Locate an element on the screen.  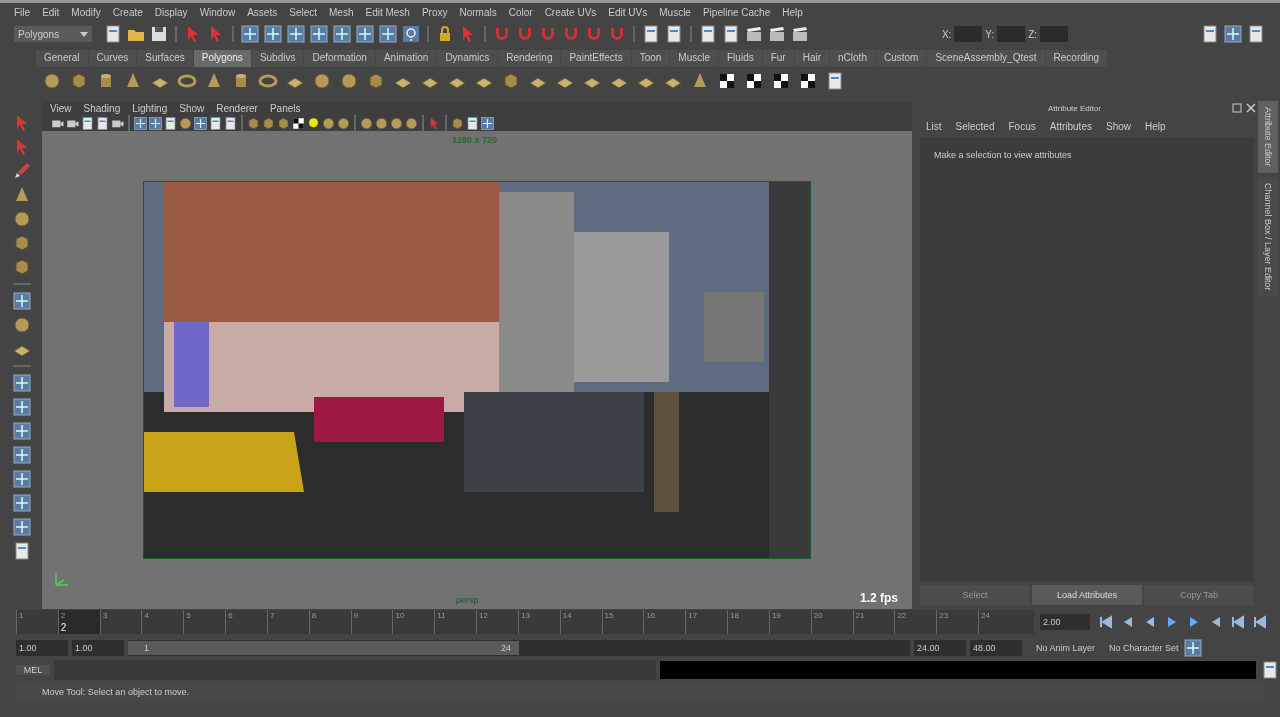
playback-start-field: 1.00 is located at coordinates (98, 648).